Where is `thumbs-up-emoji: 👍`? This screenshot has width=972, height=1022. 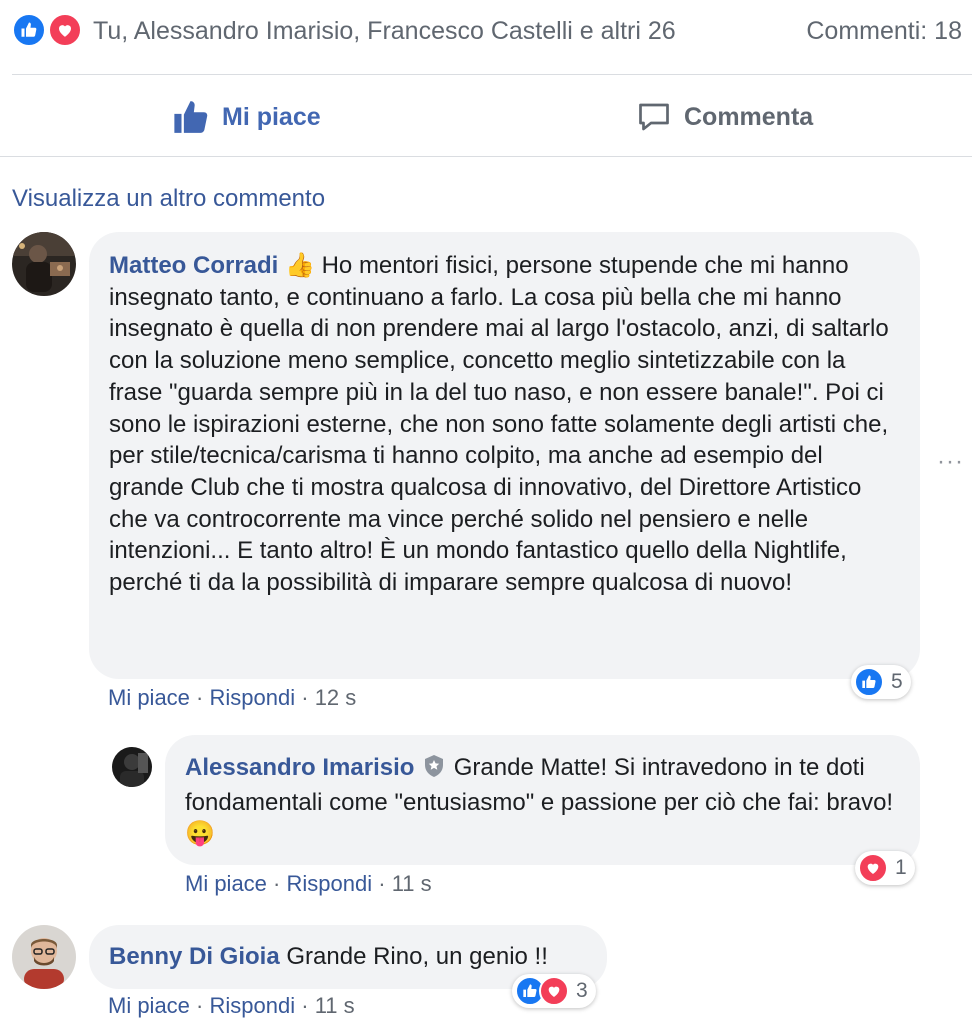
thumbs-up-emoji: 👍 is located at coordinates (300, 265).